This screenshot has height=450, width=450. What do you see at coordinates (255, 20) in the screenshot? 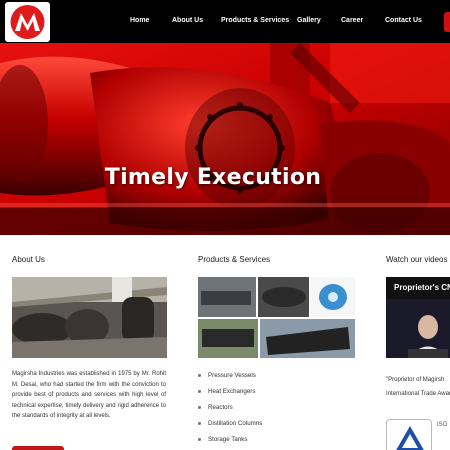
I see `nav-products-services: Products & Services` at bounding box center [255, 20].